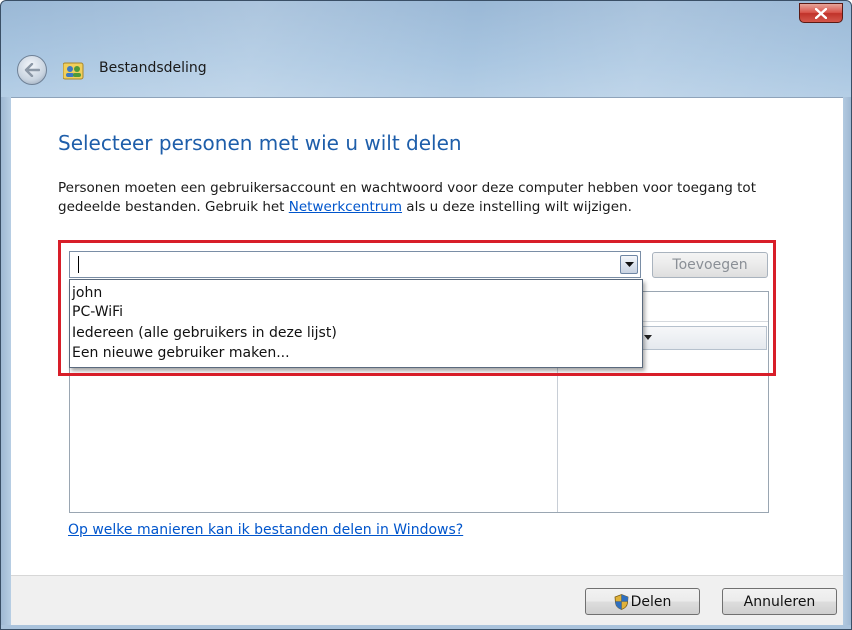  Describe the element at coordinates (427, 602) in the screenshot. I see `dialog-footer` at that location.